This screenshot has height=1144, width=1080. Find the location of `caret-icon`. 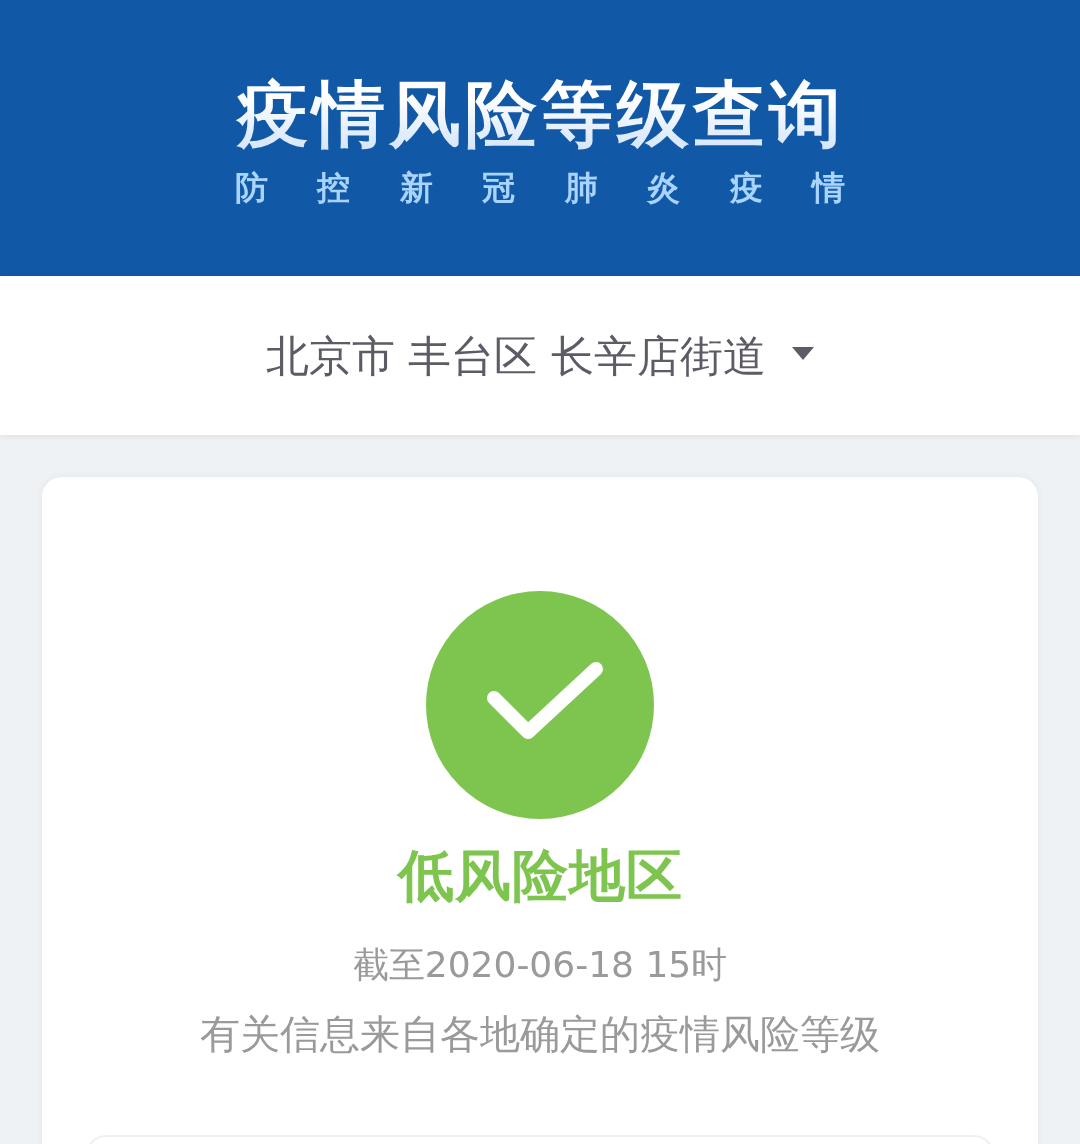

caret-icon is located at coordinates (803, 353).